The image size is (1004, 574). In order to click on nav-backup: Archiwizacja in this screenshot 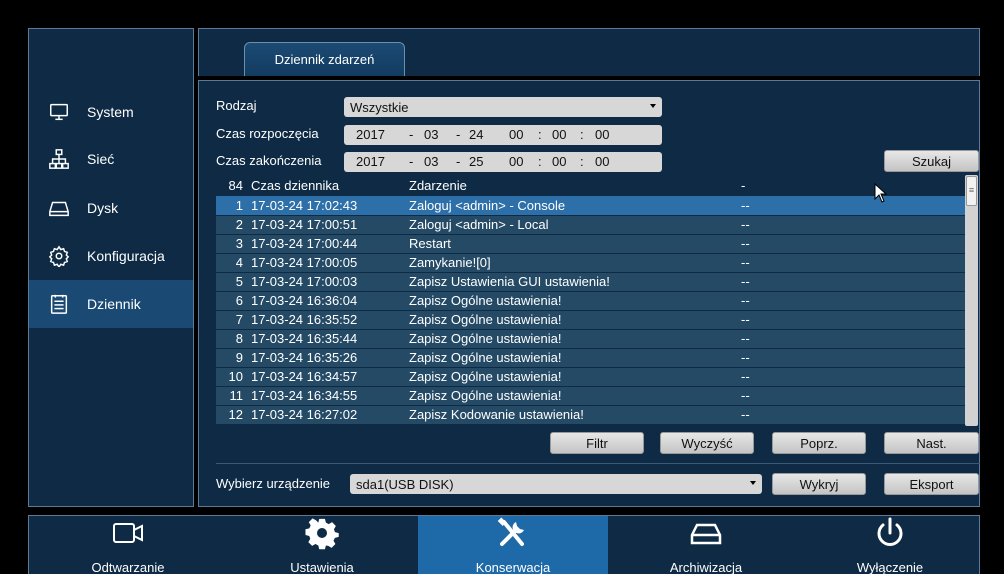, I will do `click(706, 545)`.